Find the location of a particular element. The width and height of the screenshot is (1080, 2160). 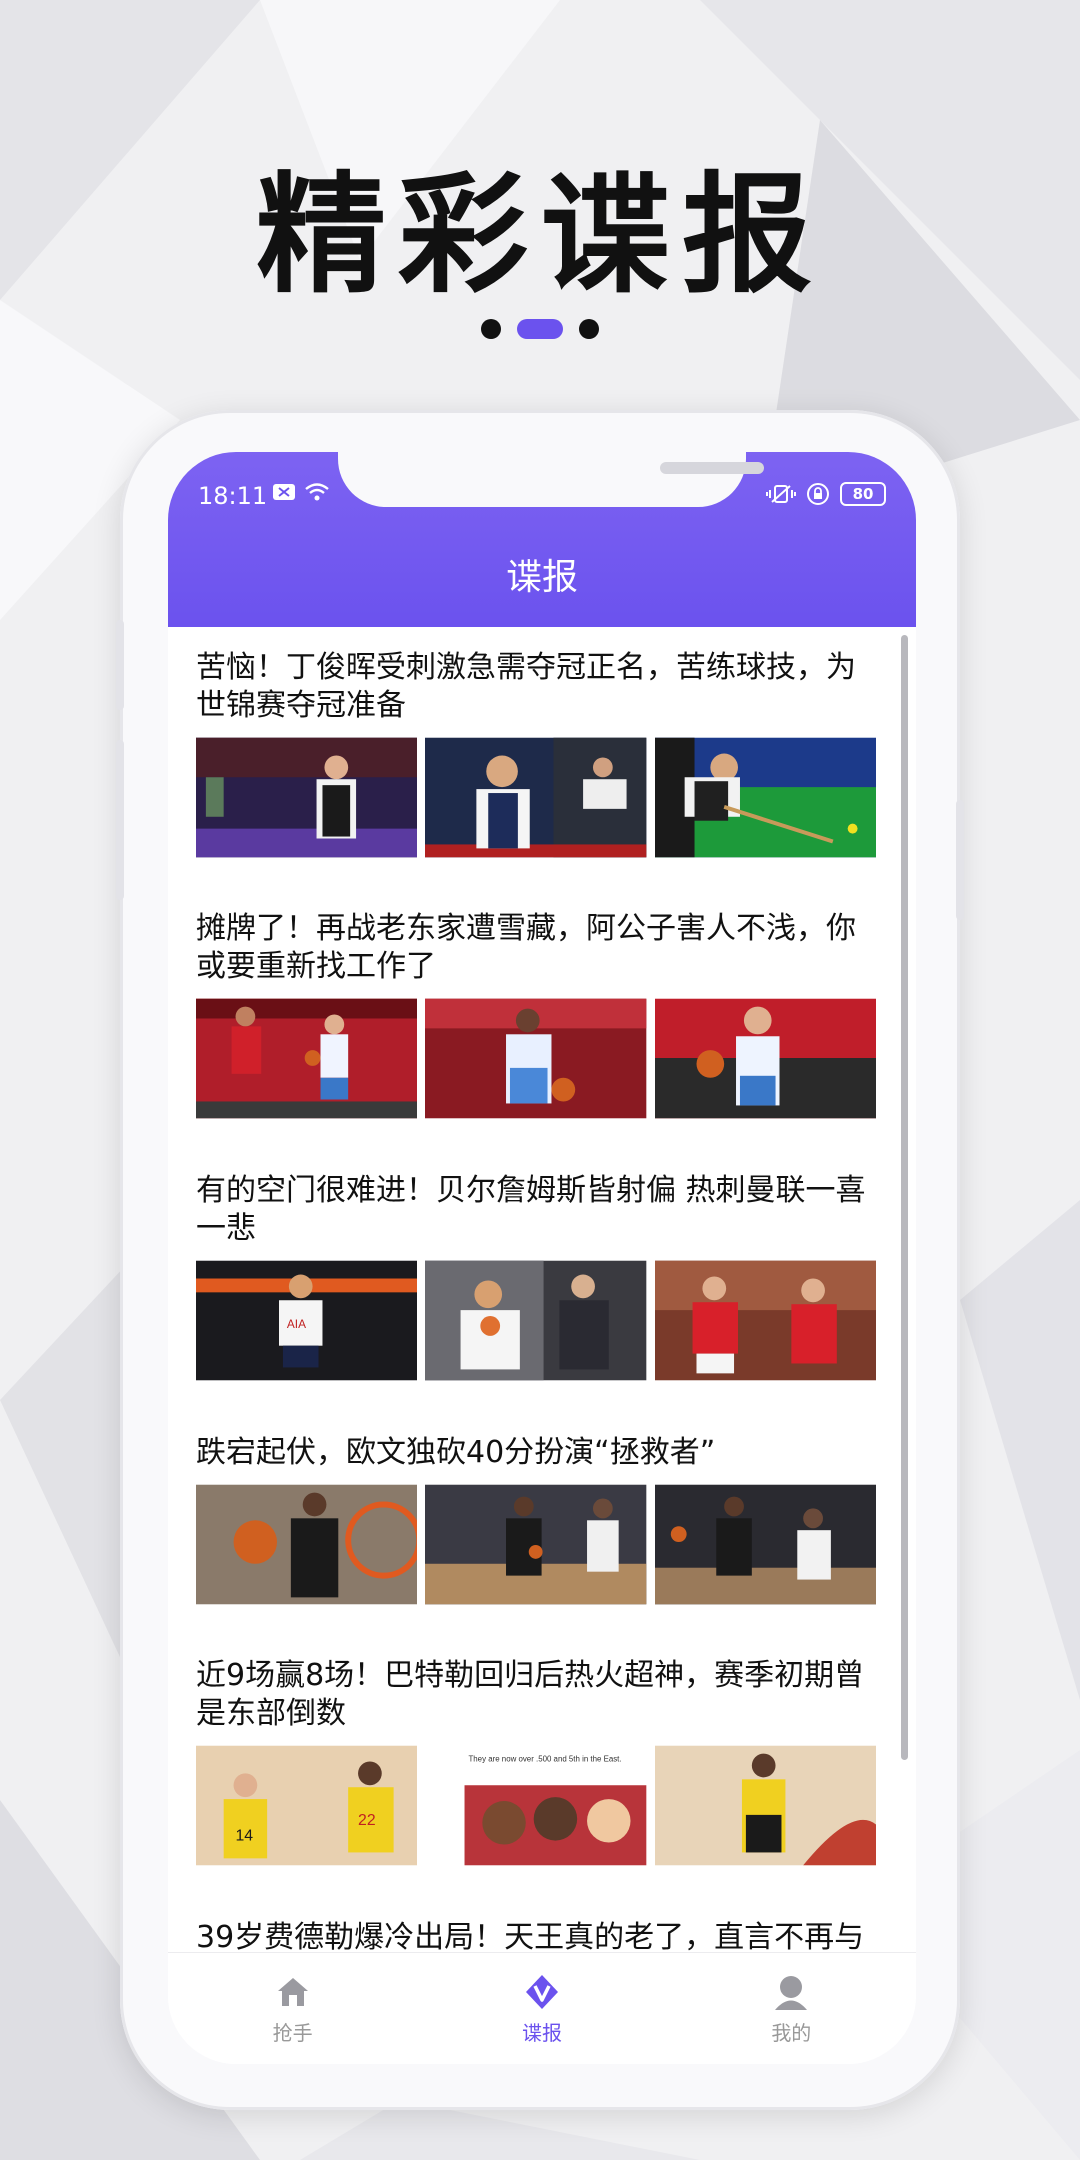

status-time: 18:11 is located at coordinates (233, 496).